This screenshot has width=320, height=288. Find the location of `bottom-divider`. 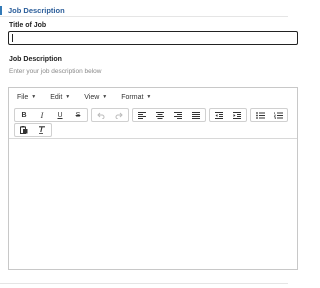

bottom-divider is located at coordinates (144, 283).